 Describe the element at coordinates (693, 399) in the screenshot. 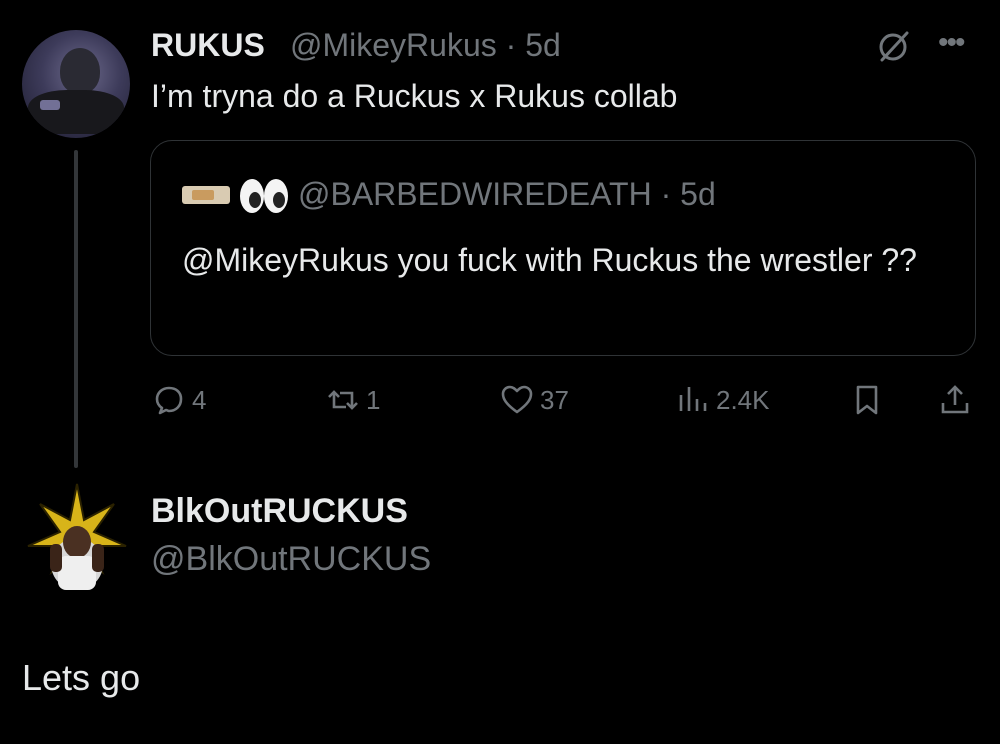

I see `views-icon` at that location.